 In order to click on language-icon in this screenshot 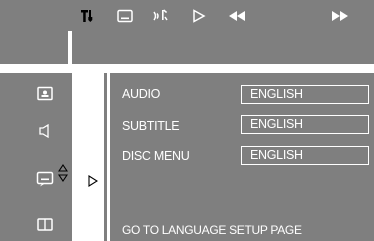, I will do `click(45, 179)`.